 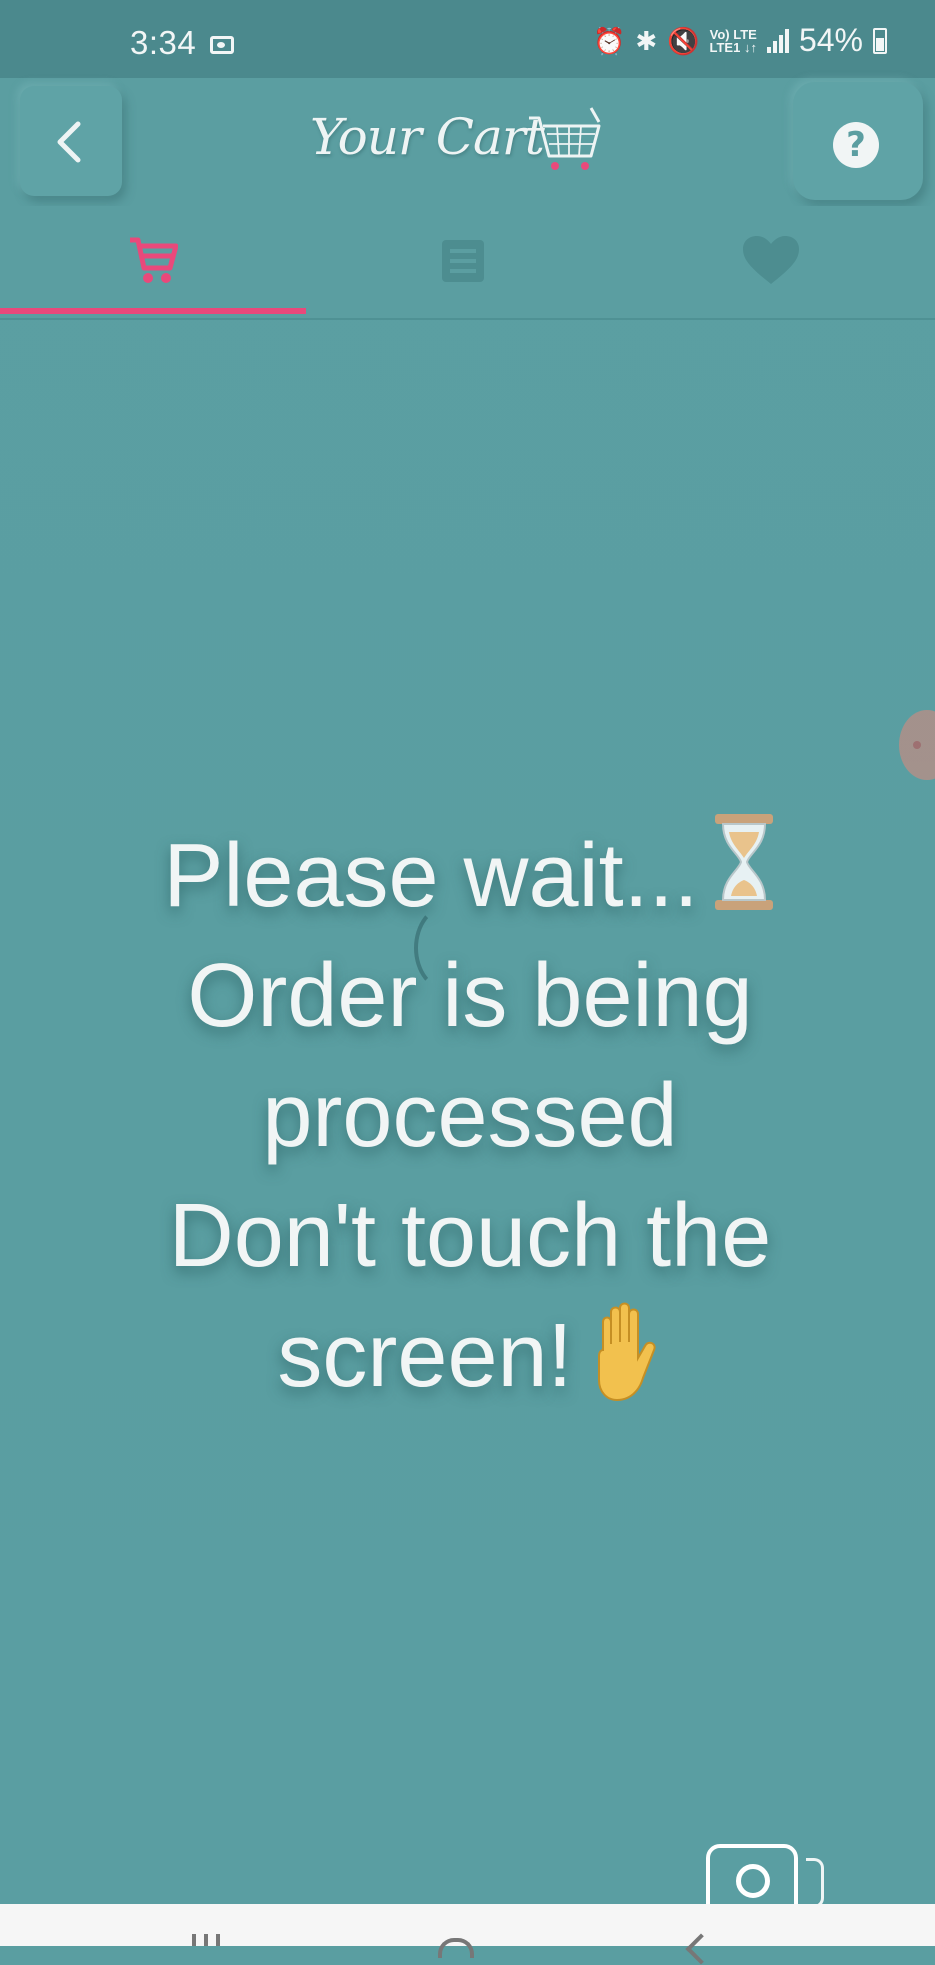 What do you see at coordinates (626, 1352) in the screenshot?
I see `raised-hand-icon` at bounding box center [626, 1352].